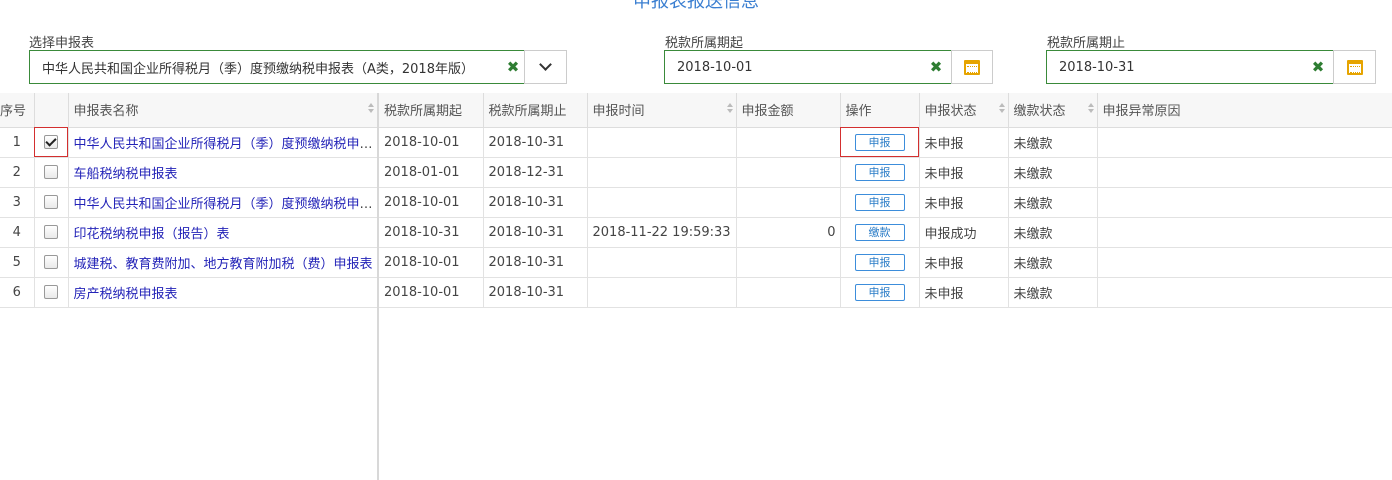 The height and width of the screenshot is (480, 1392). I want to click on row-form-name-cell: 城建税、教育费附加、地方教育附加税（费）申报表, so click(223, 262).